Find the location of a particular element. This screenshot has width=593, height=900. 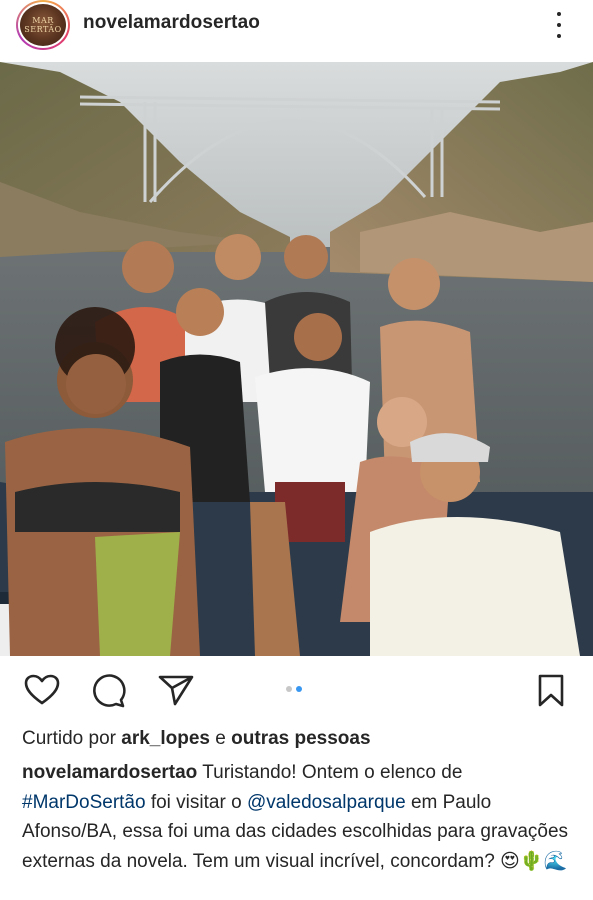

username: novelamardosertao is located at coordinates (171, 23).